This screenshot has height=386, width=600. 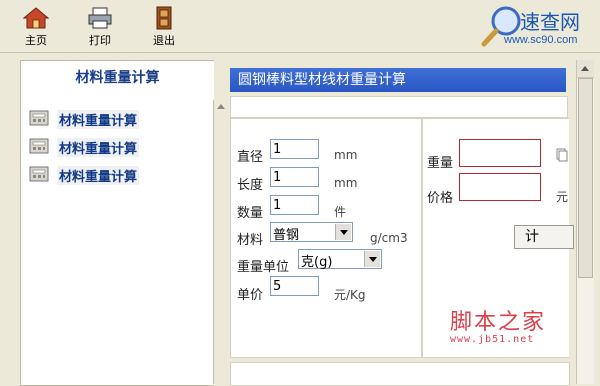 I want to click on length-input, so click(x=294, y=177).